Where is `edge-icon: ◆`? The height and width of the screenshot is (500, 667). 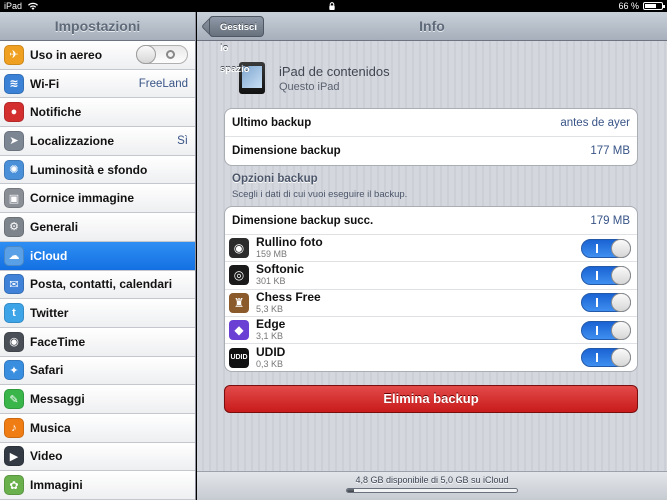
edge-icon: ◆ is located at coordinates (239, 330).